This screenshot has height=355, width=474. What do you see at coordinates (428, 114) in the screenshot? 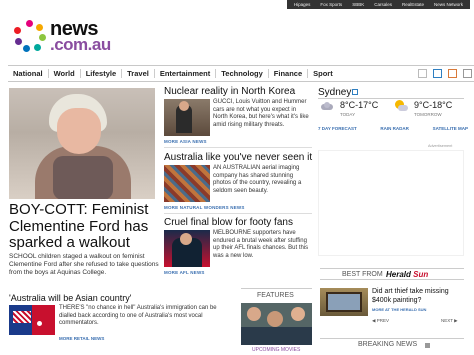
I see `weather-tomorrow-label: TOMORROW` at bounding box center [428, 114].